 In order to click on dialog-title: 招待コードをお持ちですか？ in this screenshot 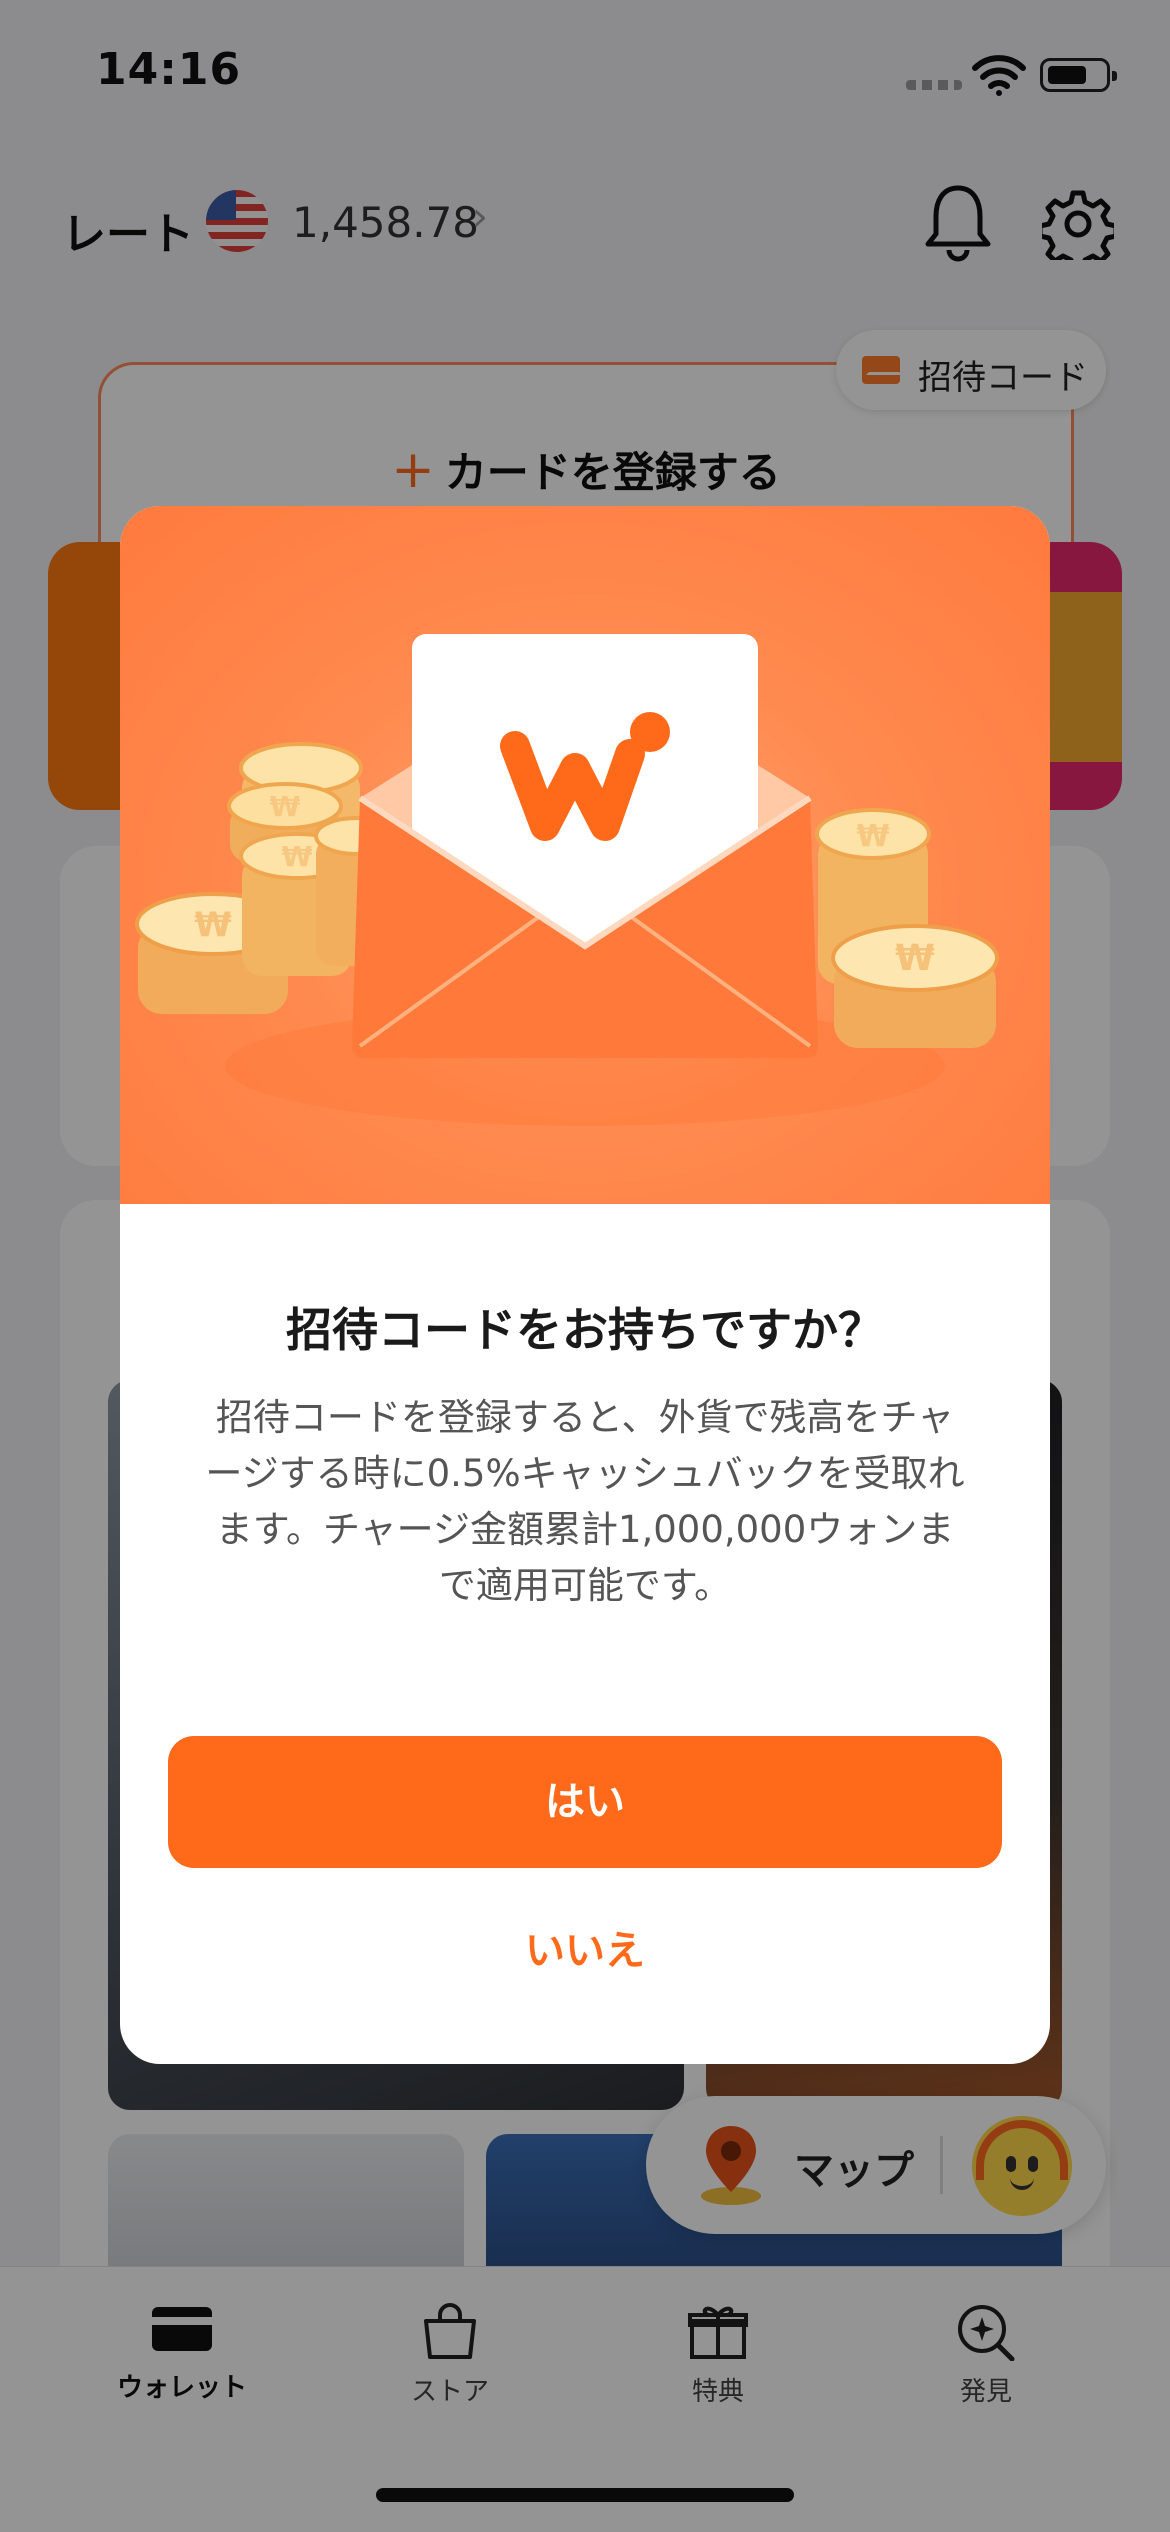, I will do `click(585, 1330)`.